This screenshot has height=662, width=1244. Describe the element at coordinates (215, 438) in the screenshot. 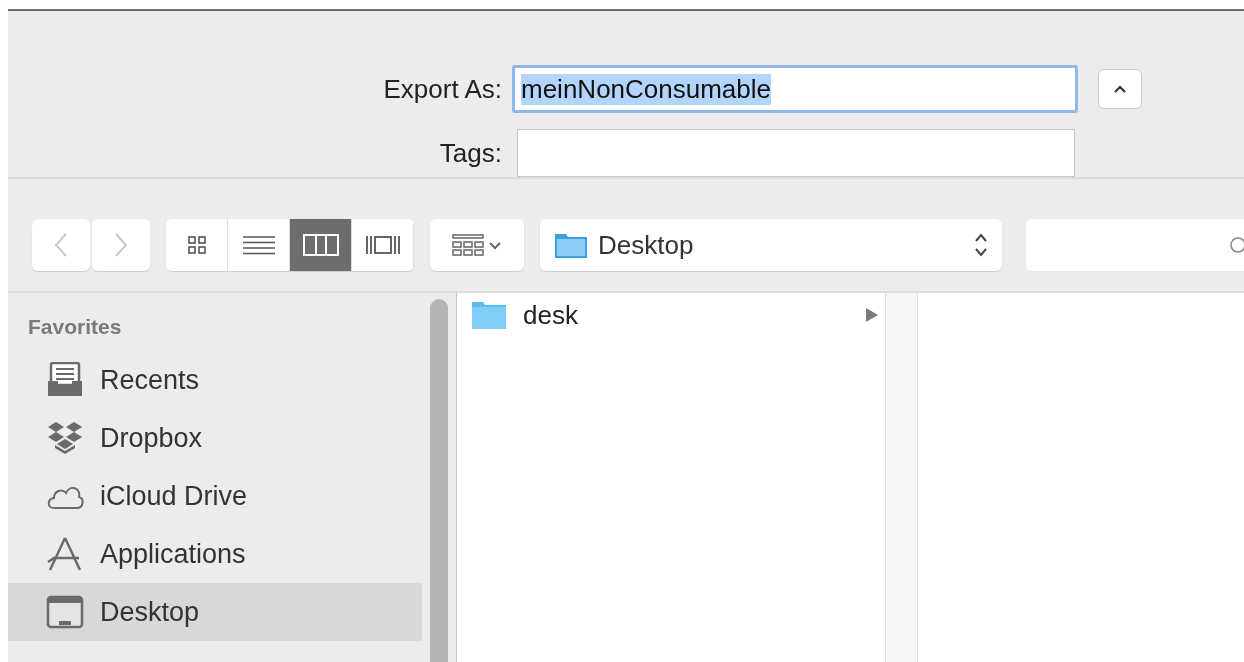

I see `sidebar-item: Dropbox` at that location.